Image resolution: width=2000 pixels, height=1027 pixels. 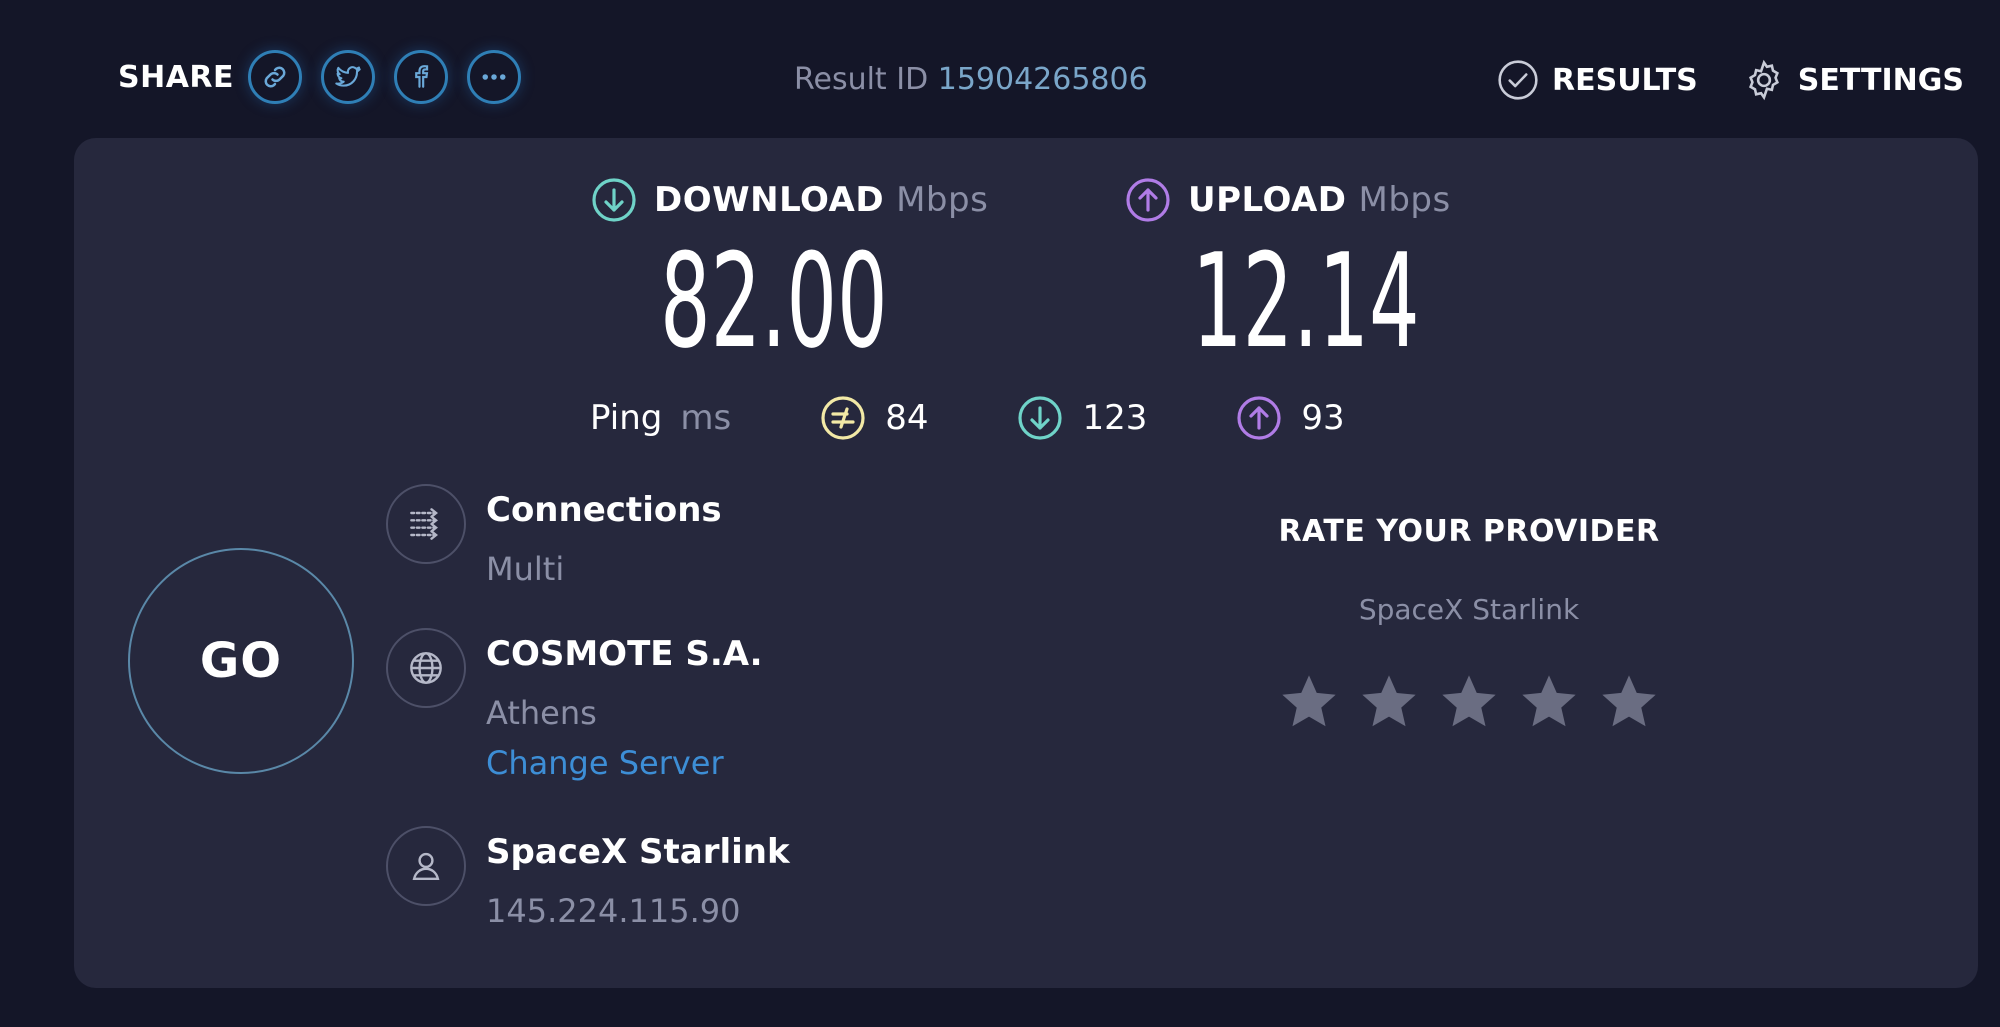 I want to click on download-unit: Mbps, so click(x=942, y=200).